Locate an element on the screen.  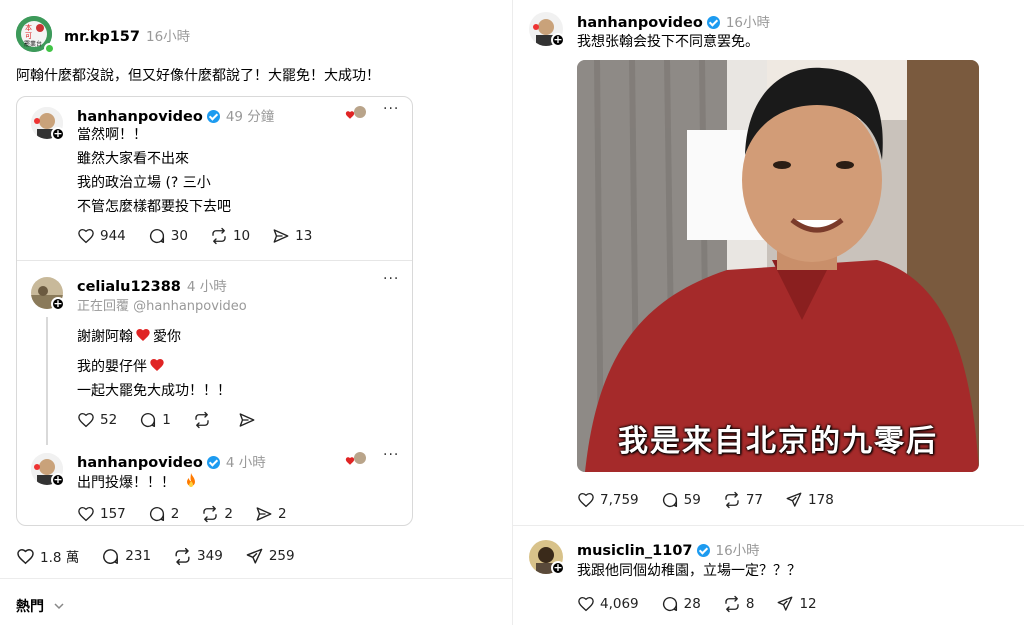
reply-line: 當然啊！！ is located at coordinates (112, 135).